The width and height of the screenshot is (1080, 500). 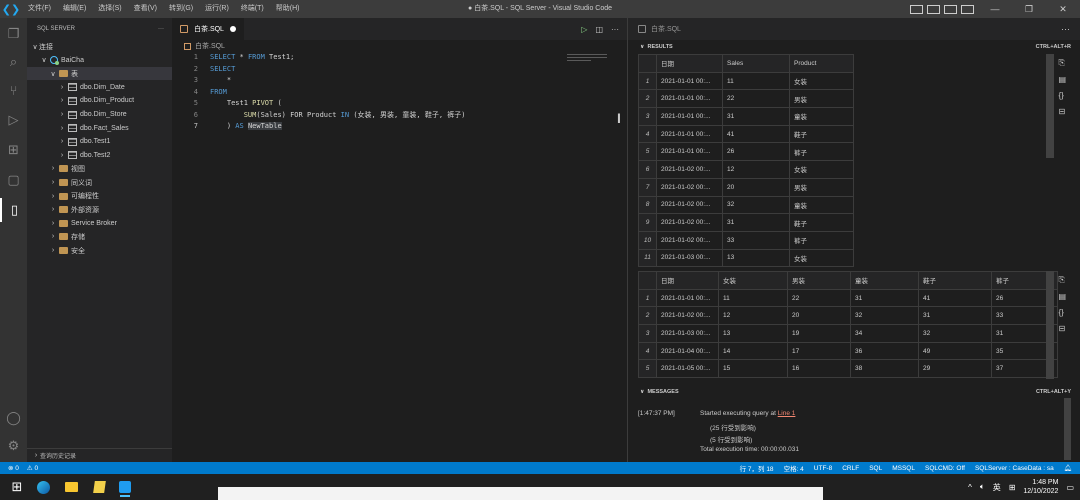 I want to click on tree-item: ∨ 表, so click(x=99, y=74).